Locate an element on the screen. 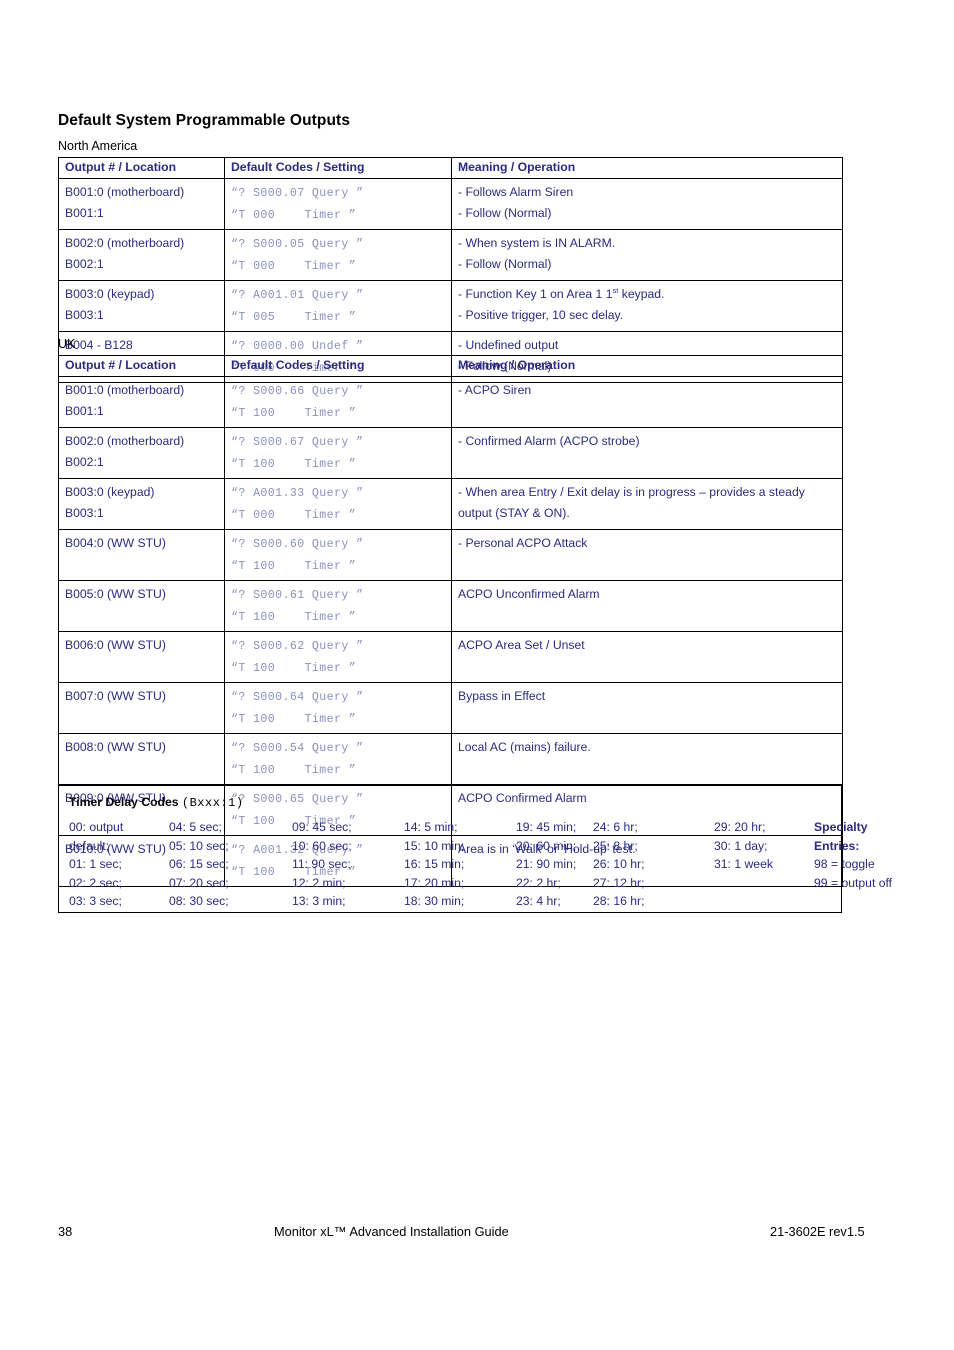 The height and width of the screenshot is (1350, 954). cell-line: - Follows Alarm Siren is located at coordinates (647, 192).